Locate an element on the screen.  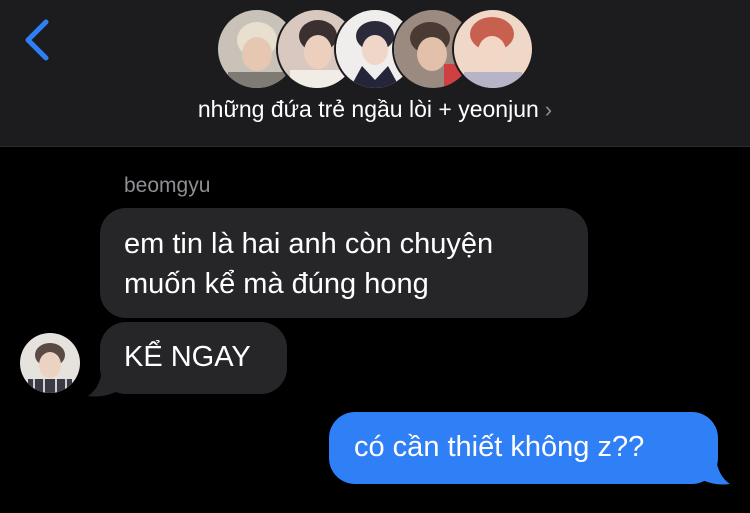
group-name-label: những đứa trẻ ngầu lòi + yeonjun is located at coordinates (368, 109).